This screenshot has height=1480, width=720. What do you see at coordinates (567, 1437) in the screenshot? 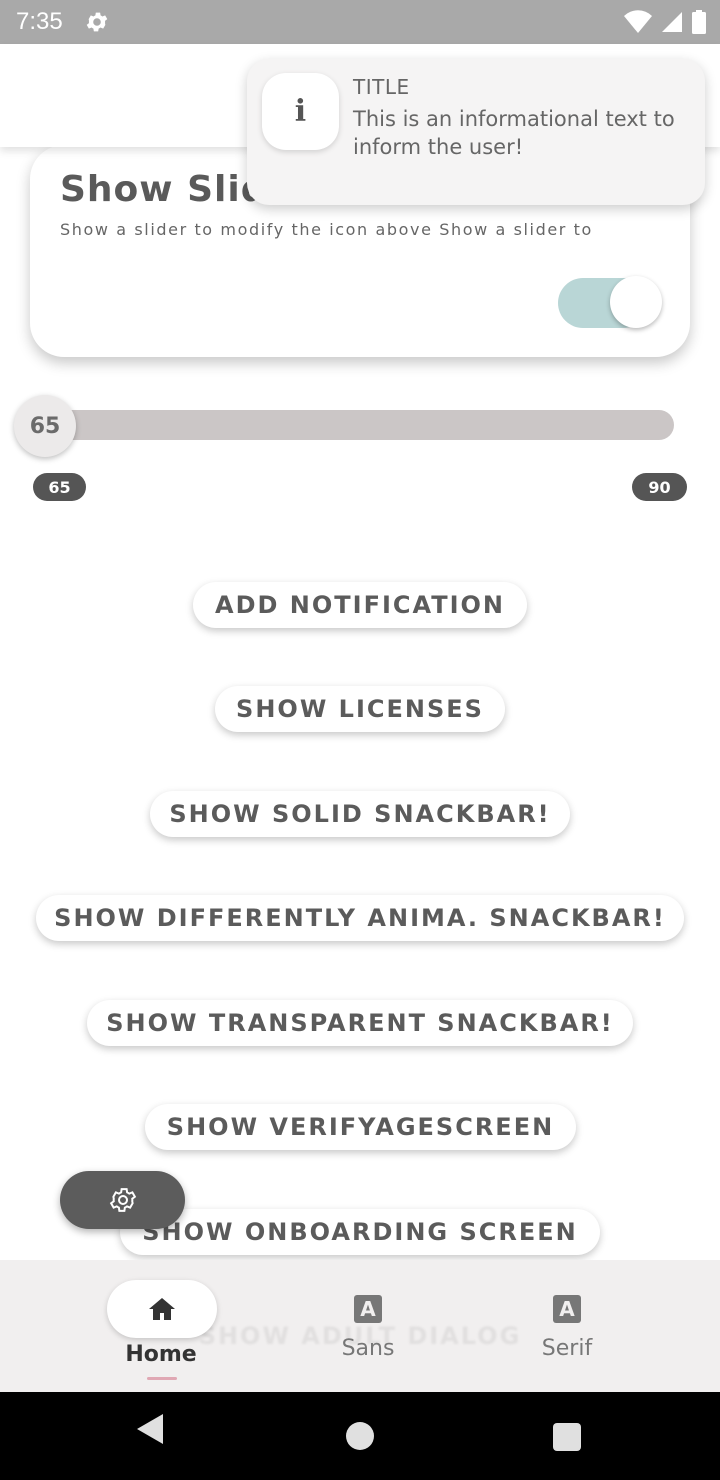
I see `recents-icon` at bounding box center [567, 1437].